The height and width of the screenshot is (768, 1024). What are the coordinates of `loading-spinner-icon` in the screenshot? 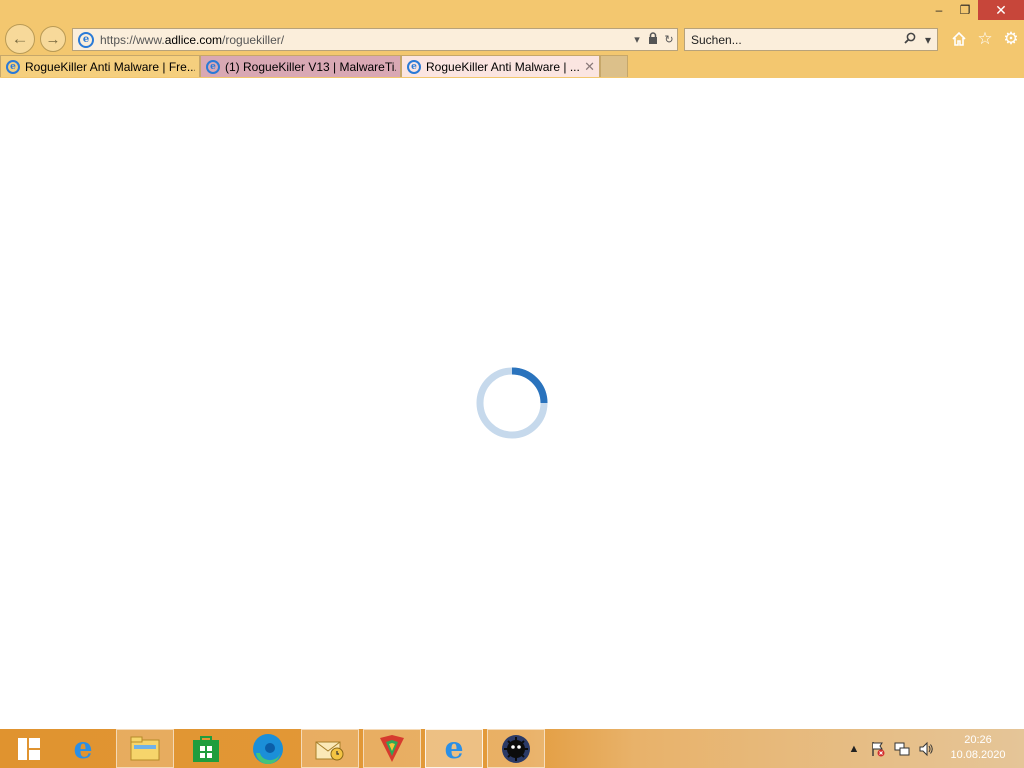 It's located at (512, 403).